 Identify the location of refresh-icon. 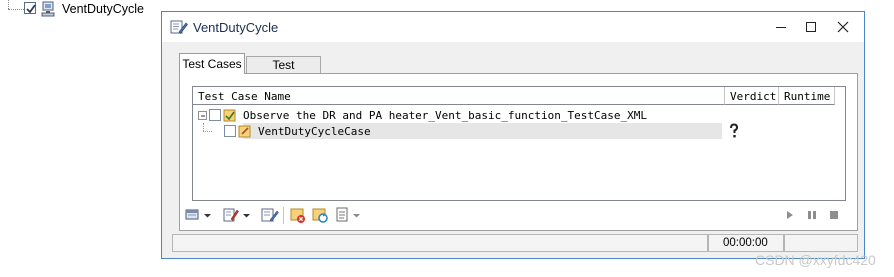
(320, 215).